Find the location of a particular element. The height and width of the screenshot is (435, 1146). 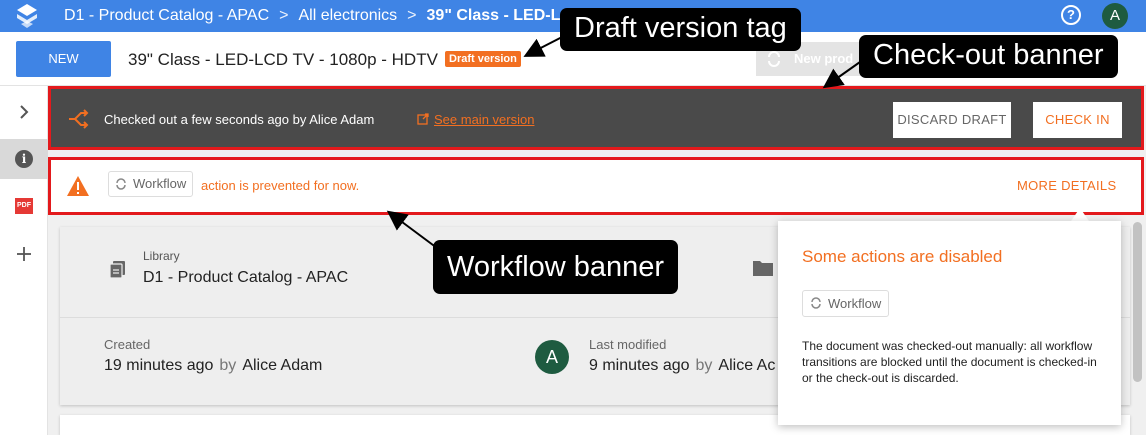

user-avatar: A is located at coordinates (1115, 16).